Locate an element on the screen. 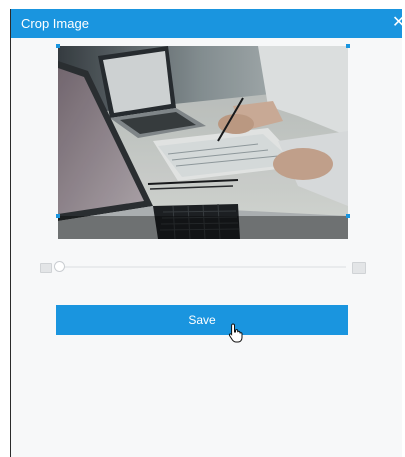 Image resolution: width=405 pixels, height=457 pixels. crop-outside-shade is located at coordinates (203, 227).